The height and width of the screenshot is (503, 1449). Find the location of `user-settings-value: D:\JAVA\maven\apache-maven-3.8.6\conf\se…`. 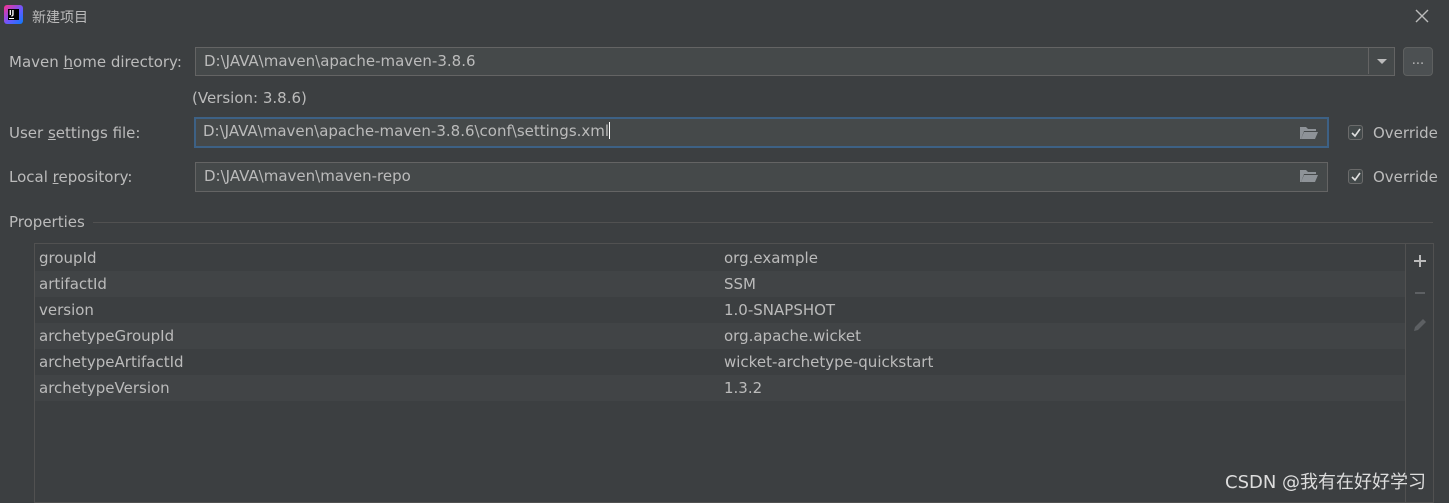

user-settings-value: D:\JAVA\maven\apache-maven-3.8.6\conf\se… is located at coordinates (407, 131).